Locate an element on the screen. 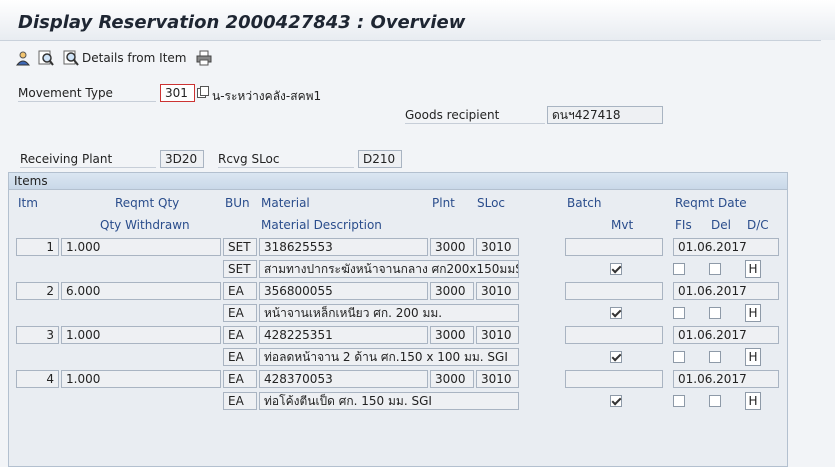 Image resolution: width=835 pixels, height=467 pixels. person-icon is located at coordinates (23, 58).